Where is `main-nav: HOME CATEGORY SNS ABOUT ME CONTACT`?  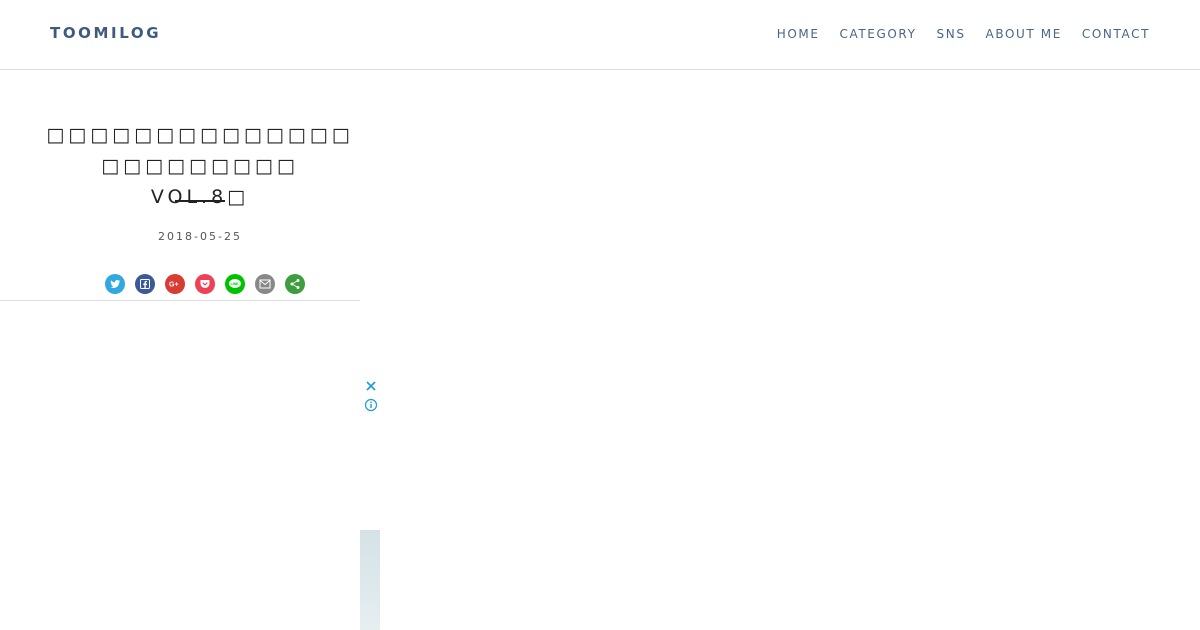
main-nav: HOME CATEGORY SNS ABOUT ME CONTACT is located at coordinates (953, 34).